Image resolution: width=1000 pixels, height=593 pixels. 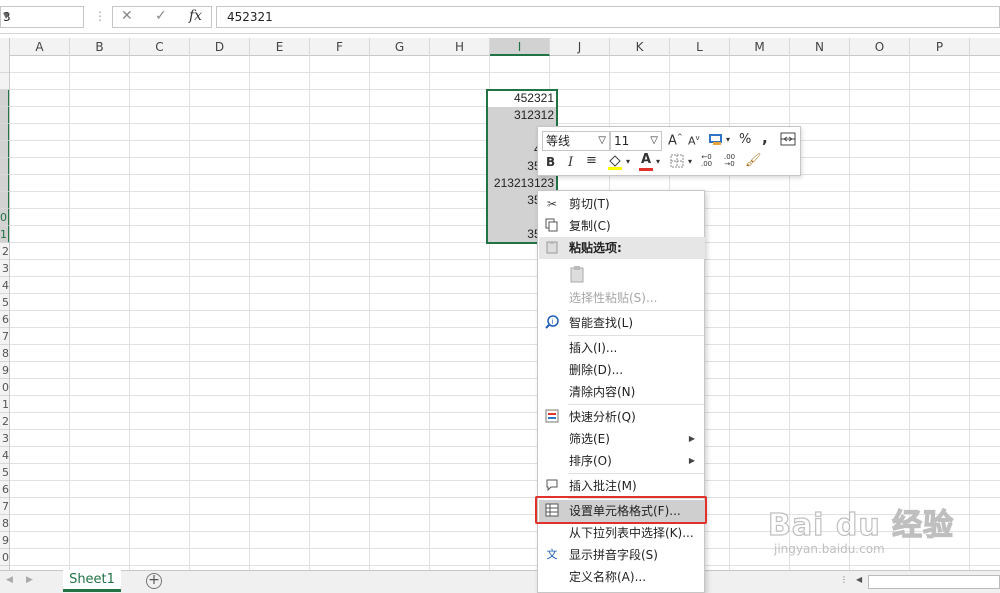 What do you see at coordinates (160, 47) in the screenshot?
I see `column-header-c: C` at bounding box center [160, 47].